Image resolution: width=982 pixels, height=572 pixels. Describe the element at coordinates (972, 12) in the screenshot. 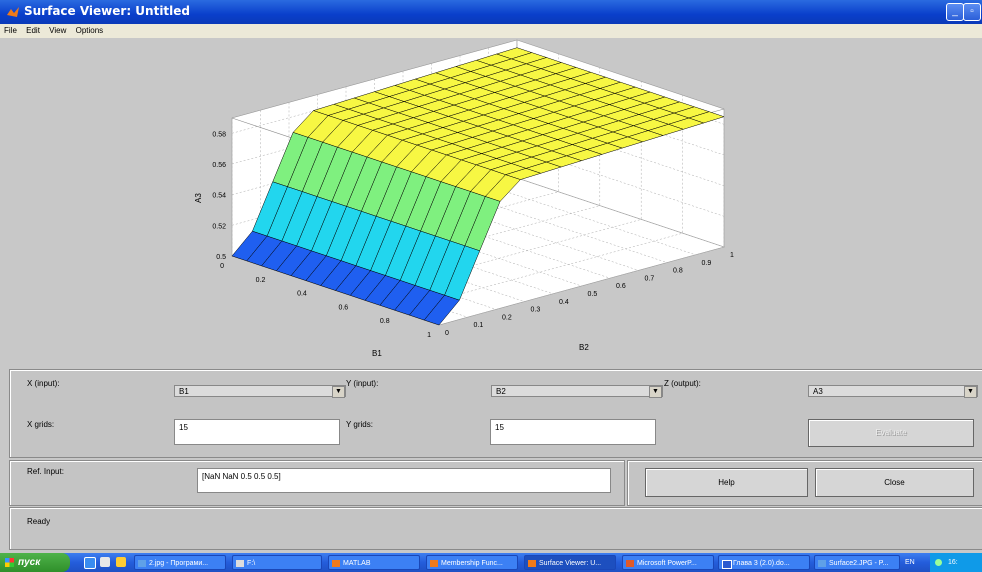

I see `maximize-button: ▫` at that location.